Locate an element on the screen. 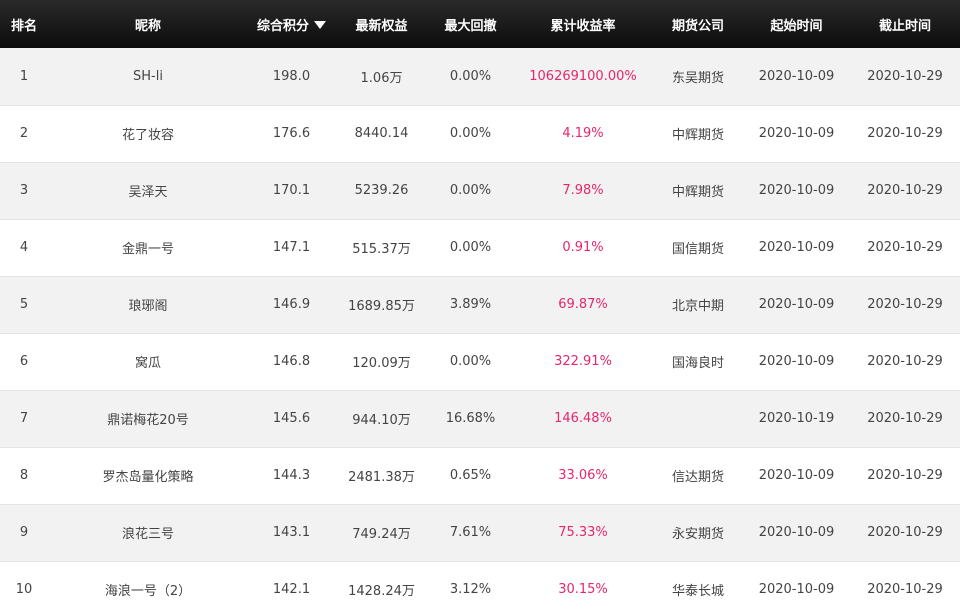 This screenshot has height=616, width=960. caret-down-icon is located at coordinates (320, 24).